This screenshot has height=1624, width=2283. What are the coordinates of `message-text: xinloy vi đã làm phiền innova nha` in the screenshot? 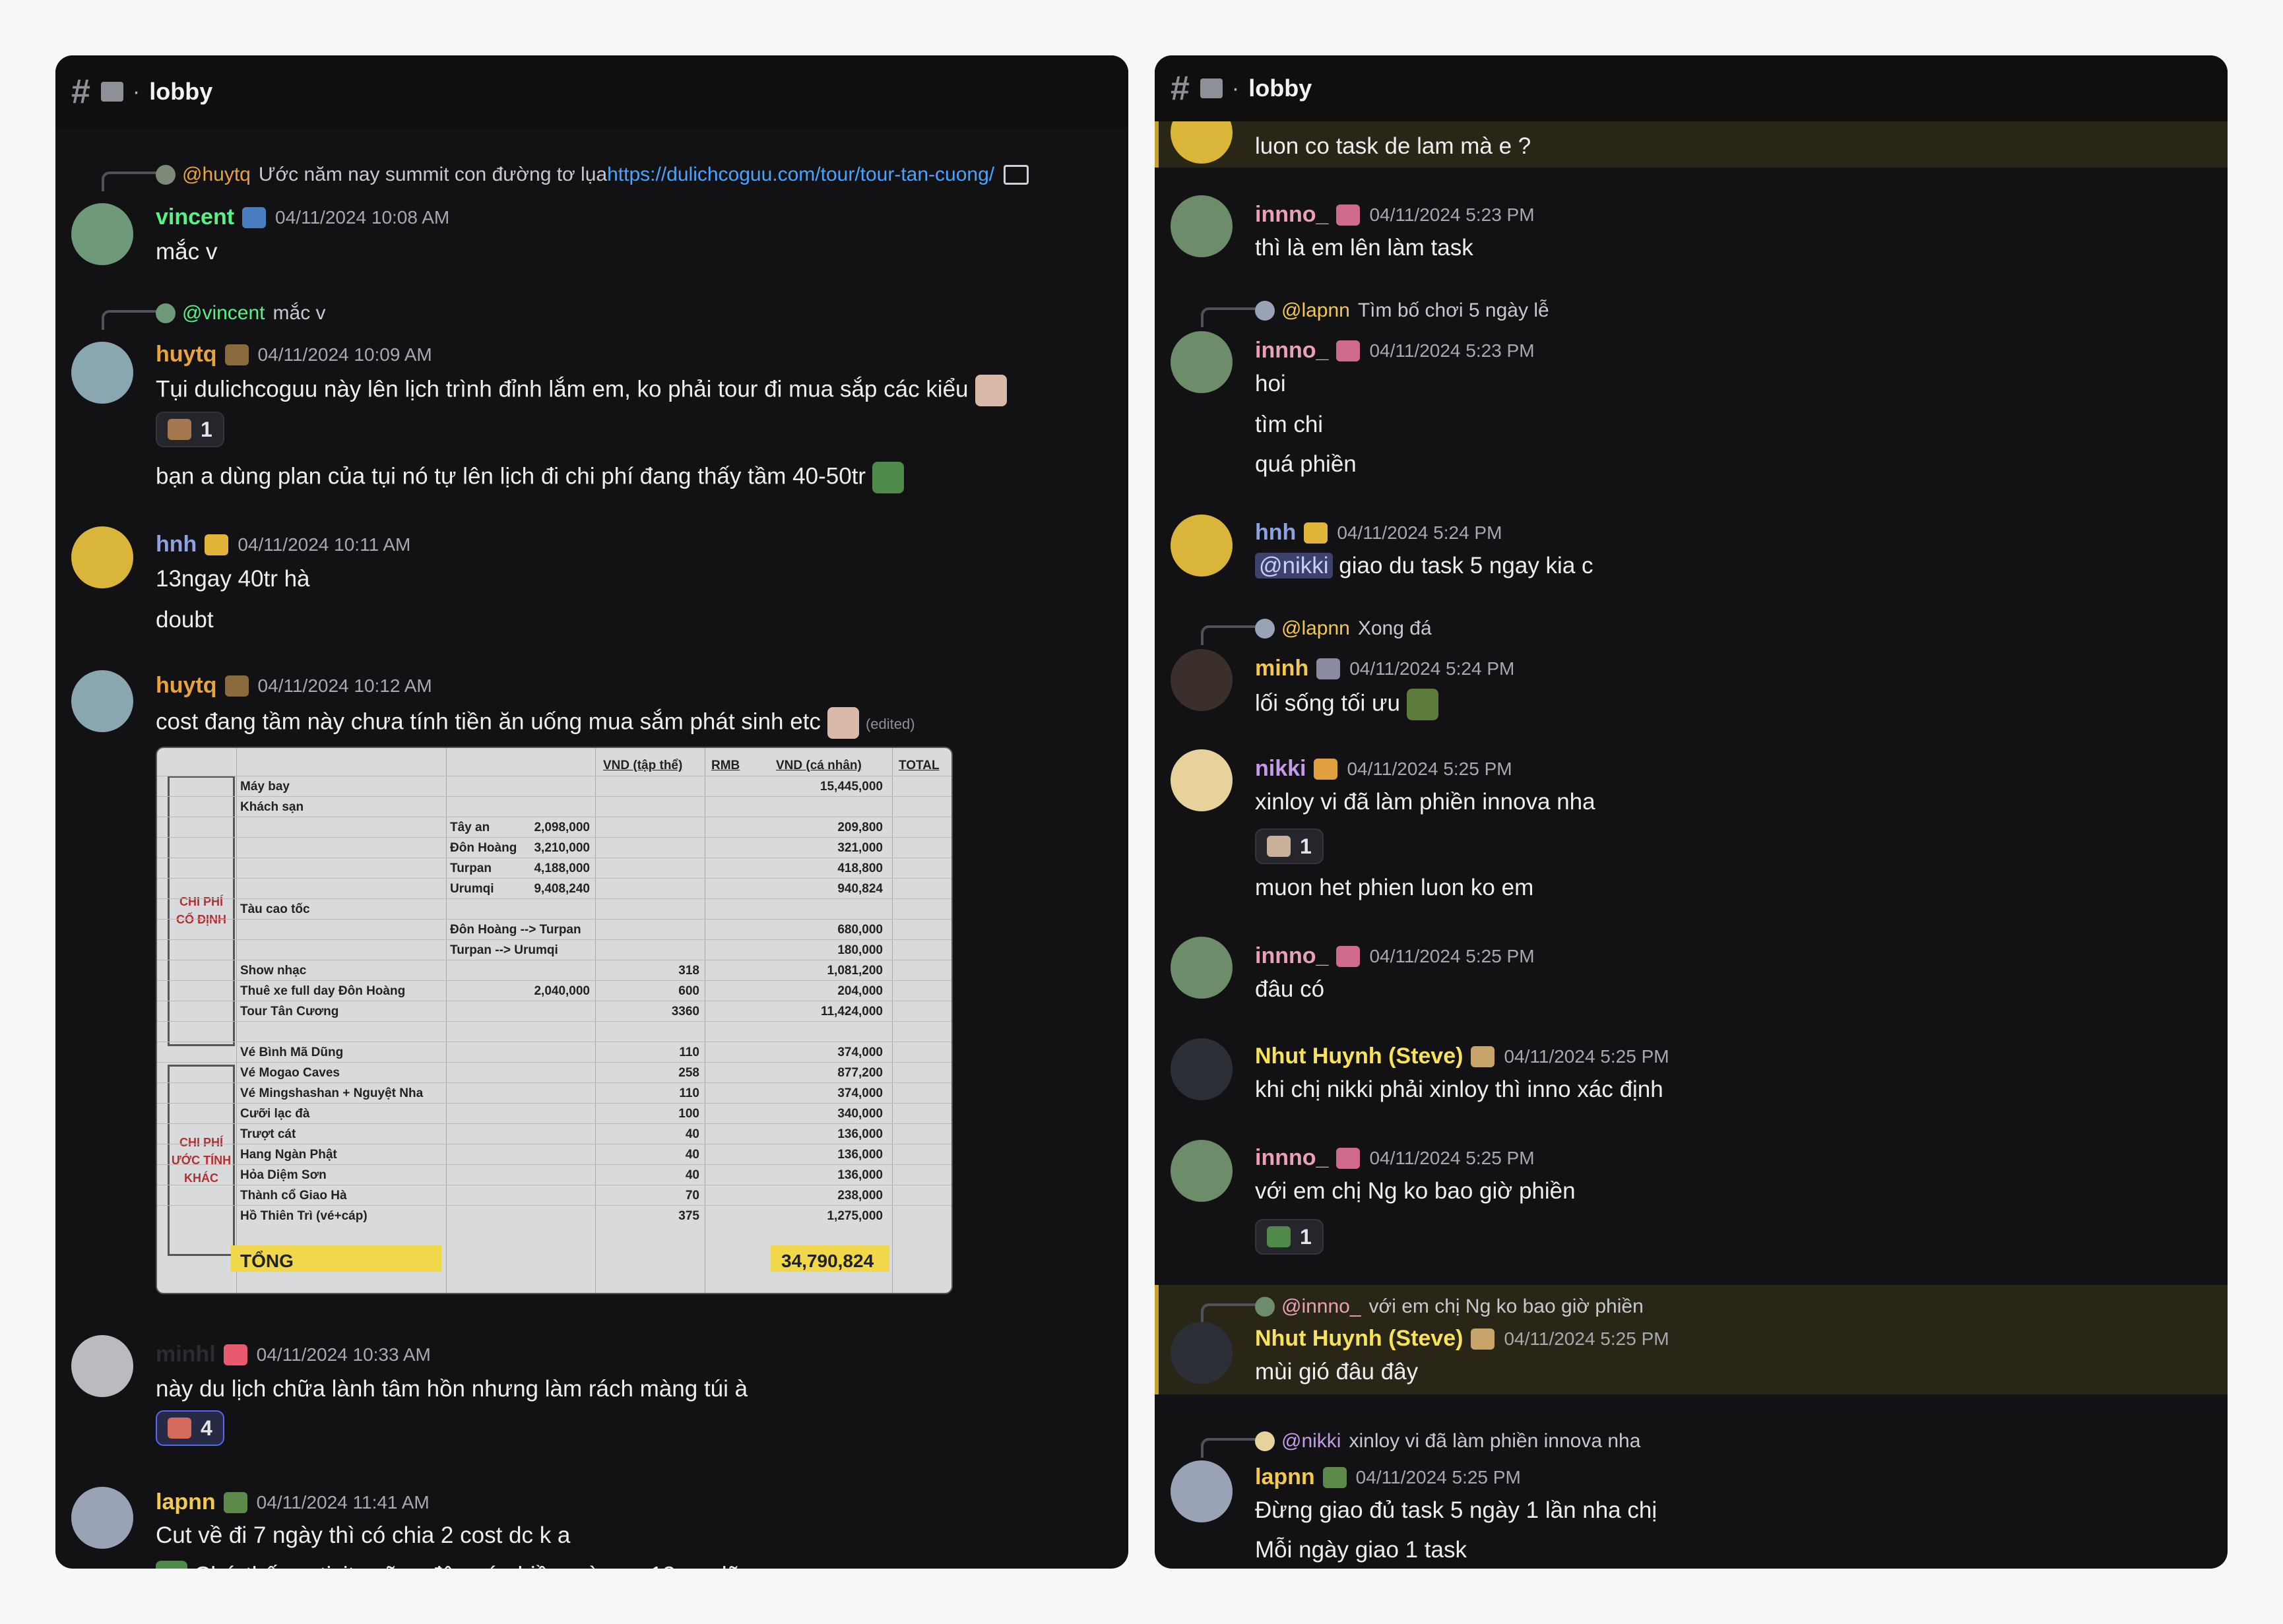 It's located at (1425, 802).